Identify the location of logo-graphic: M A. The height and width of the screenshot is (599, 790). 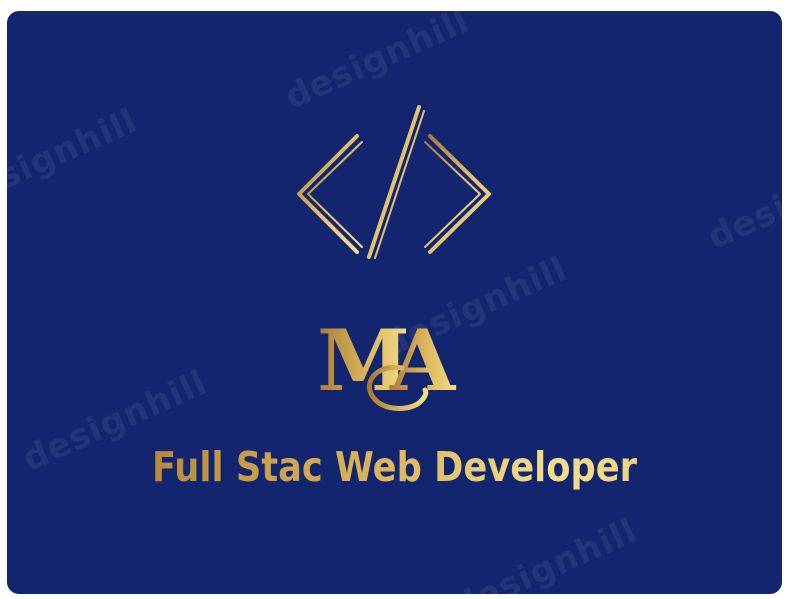
(394, 258).